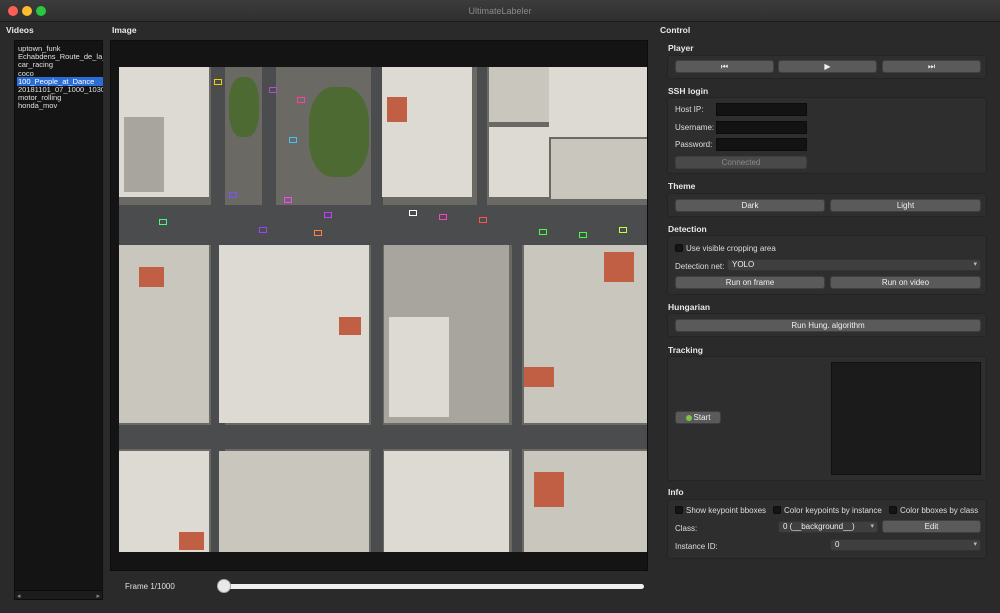 The width and height of the screenshot is (1000, 613). Describe the element at coordinates (905, 205) in the screenshot. I see `light-theme-button: Light` at that location.